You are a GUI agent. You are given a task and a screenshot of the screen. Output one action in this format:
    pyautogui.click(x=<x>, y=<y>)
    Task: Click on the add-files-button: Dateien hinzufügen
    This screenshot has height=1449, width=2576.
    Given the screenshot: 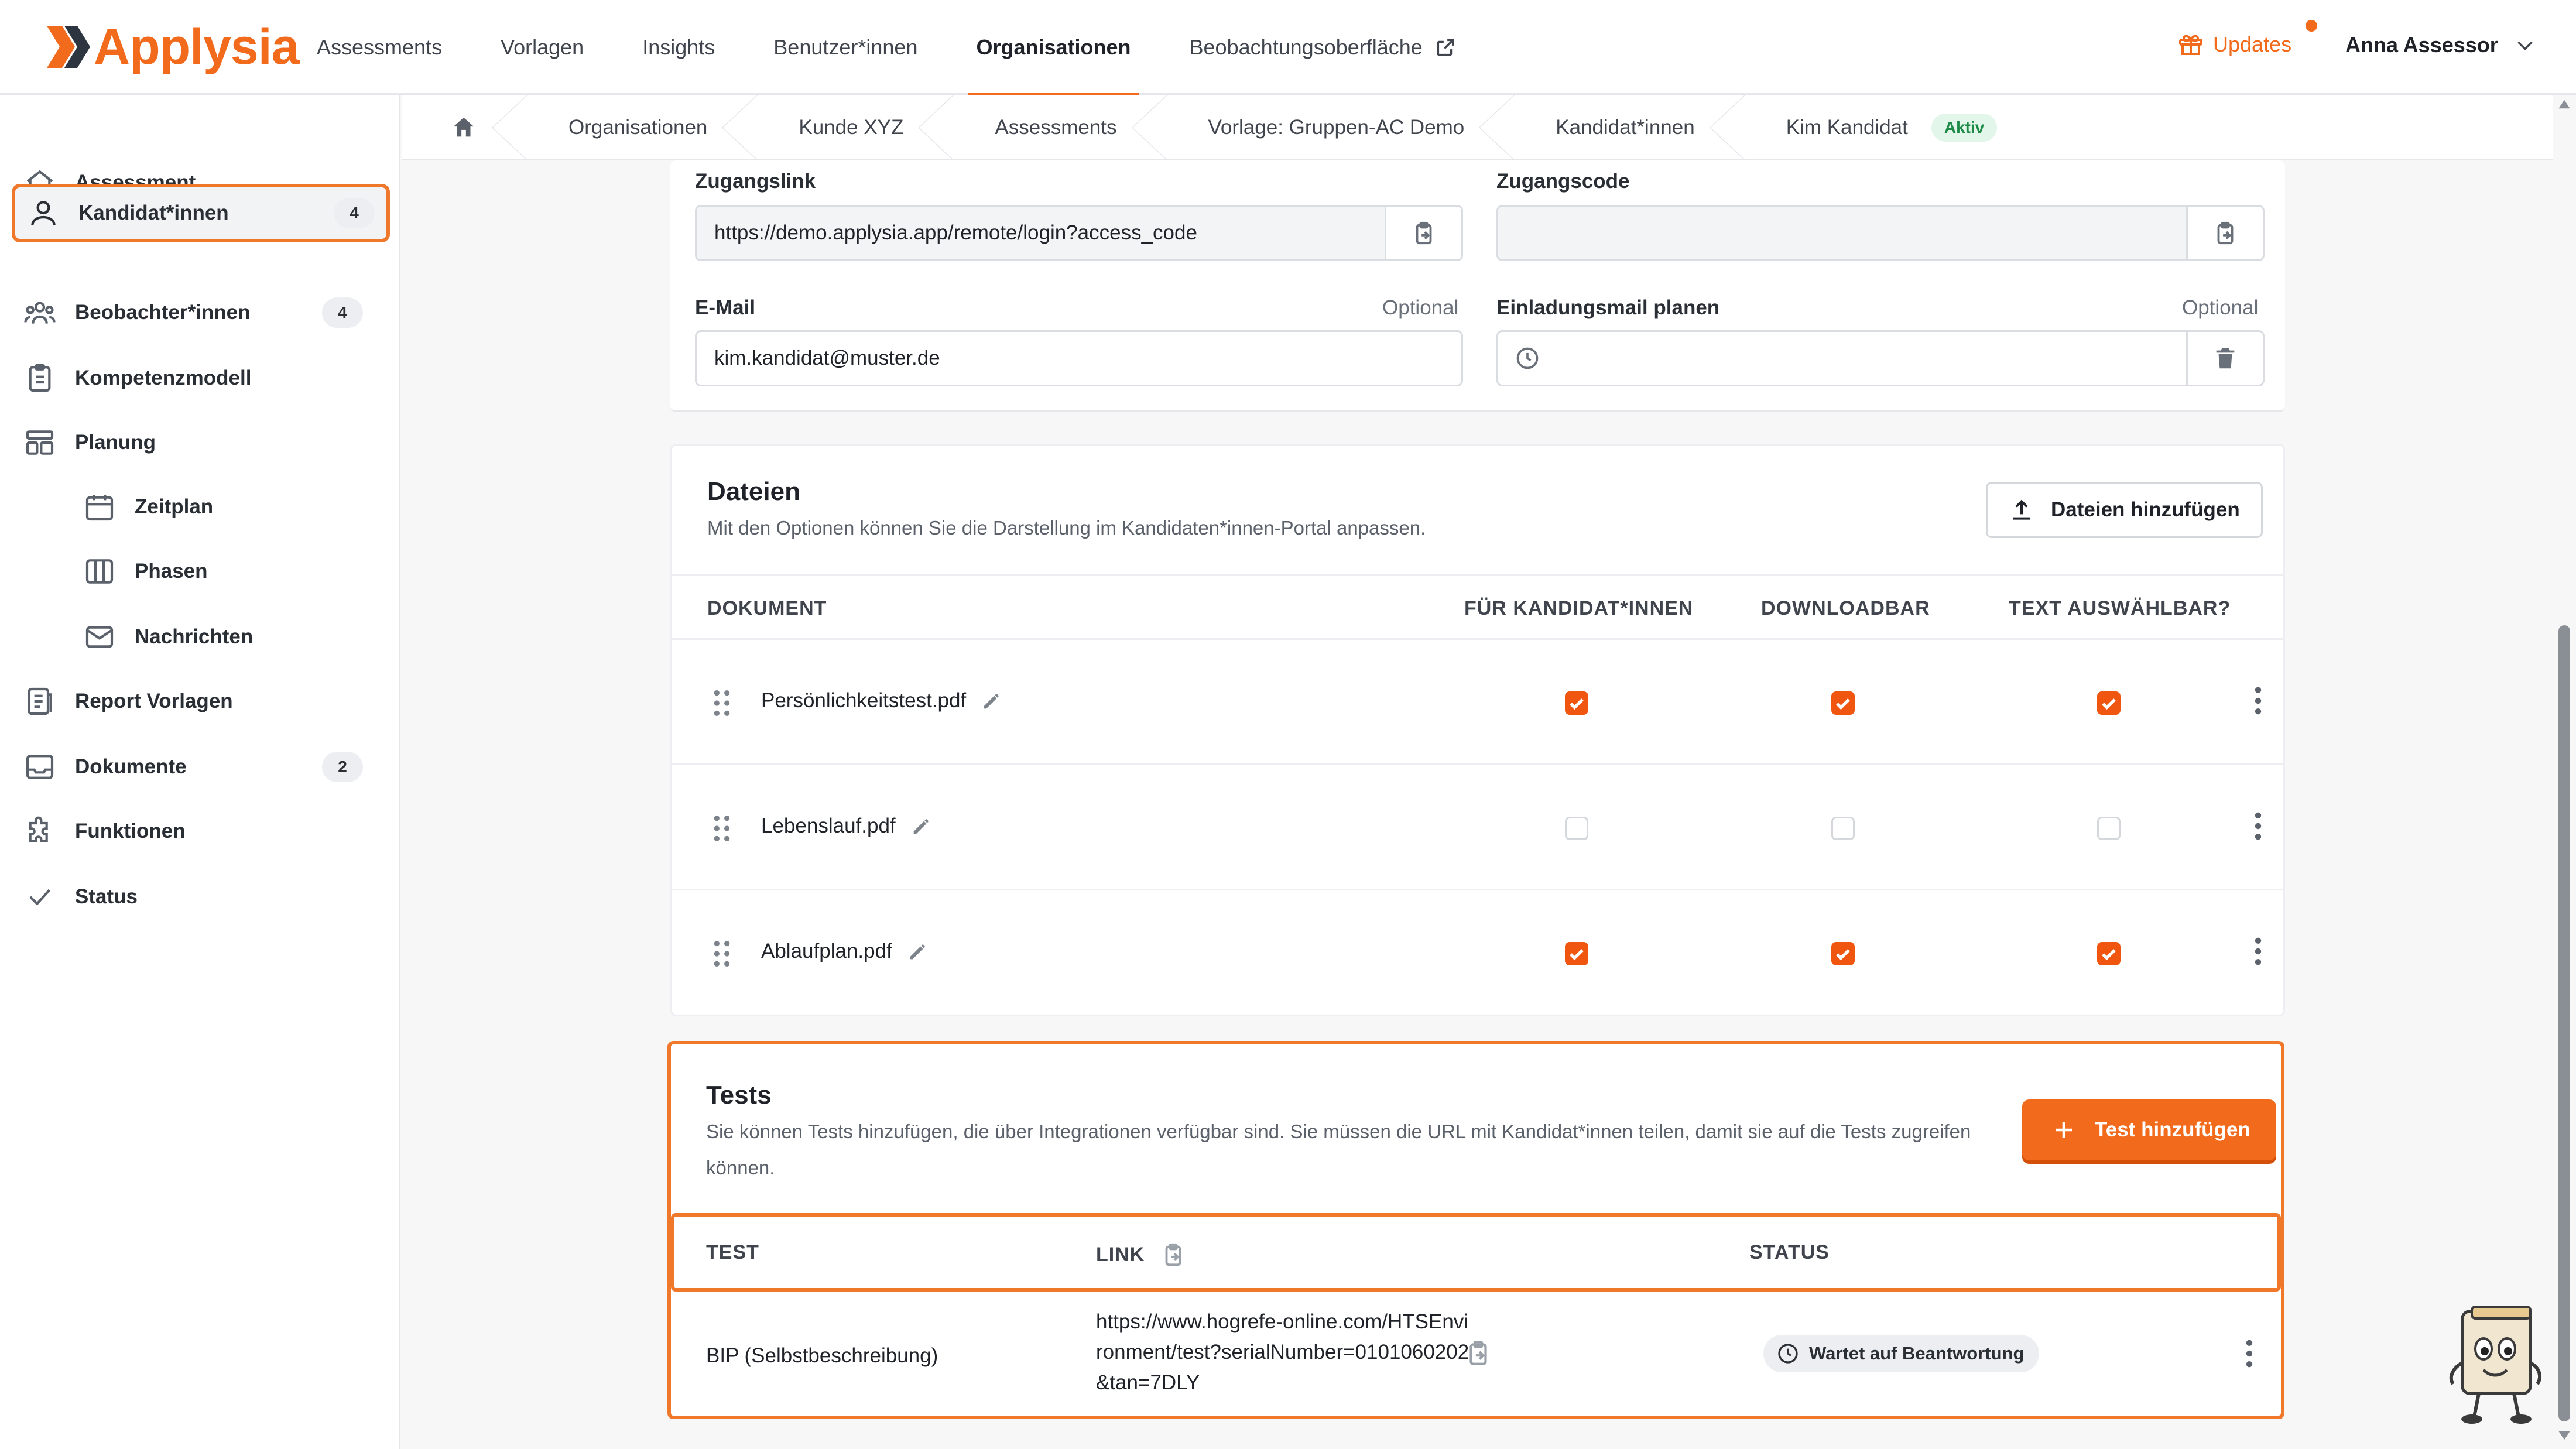 What is the action you would take?
    pyautogui.click(x=2124, y=510)
    